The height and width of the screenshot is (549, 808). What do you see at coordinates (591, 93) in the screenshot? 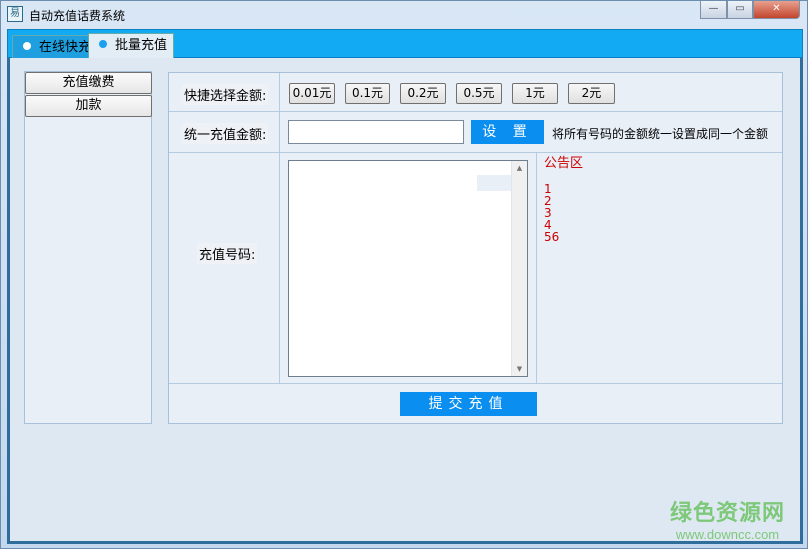
I see `amount-button-2: 2元` at bounding box center [591, 93].